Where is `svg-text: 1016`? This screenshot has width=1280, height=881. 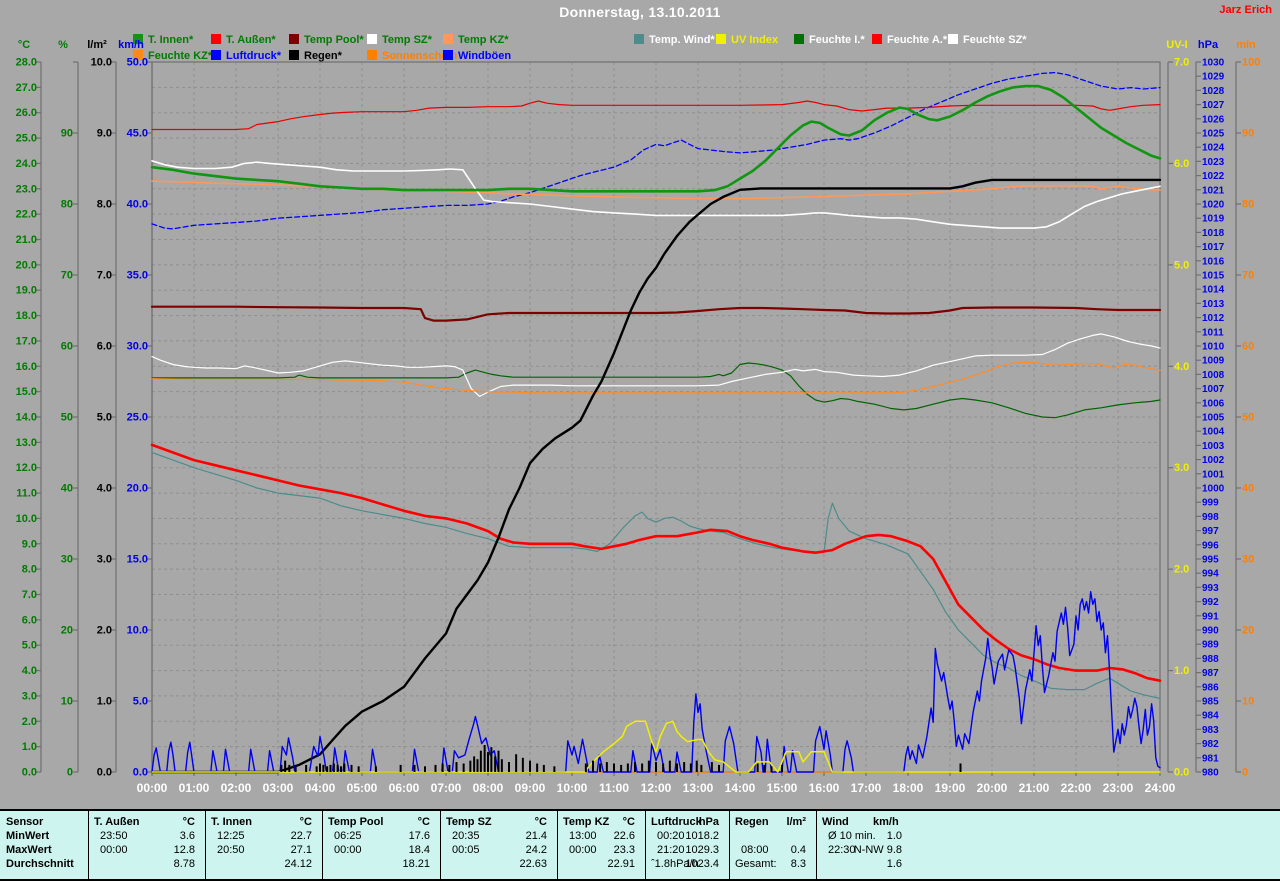 svg-text: 1016 is located at coordinates (1213, 261).